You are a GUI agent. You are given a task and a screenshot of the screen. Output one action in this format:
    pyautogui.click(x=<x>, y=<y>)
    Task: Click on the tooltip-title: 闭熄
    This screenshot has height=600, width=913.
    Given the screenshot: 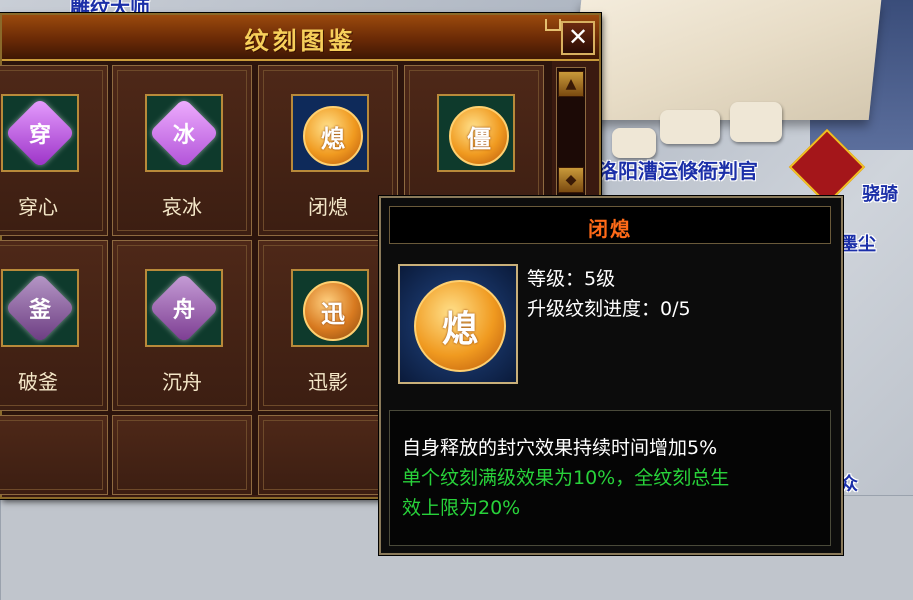 What is the action you would take?
    pyautogui.click(x=610, y=229)
    